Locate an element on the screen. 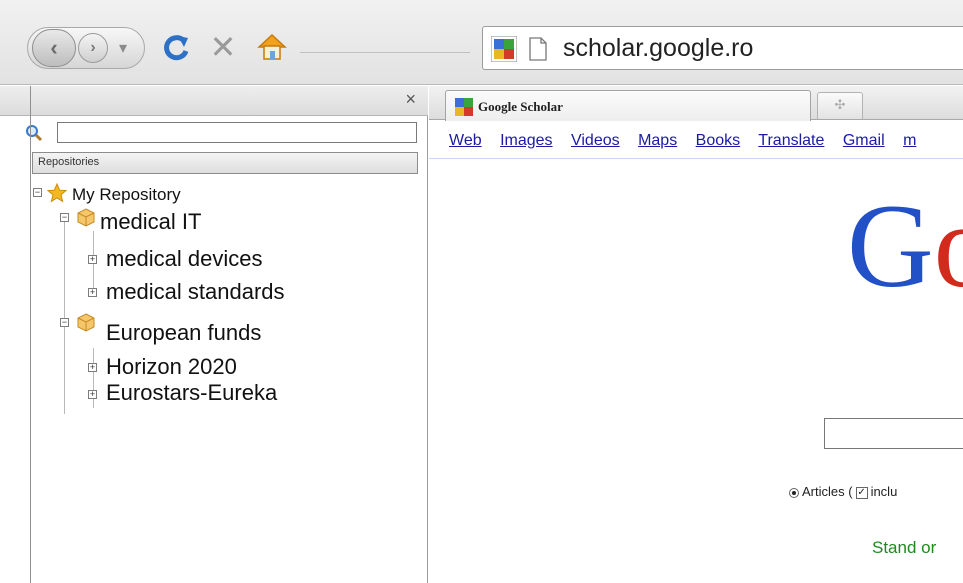  scholar-tagline: Stand or is located at coordinates (904, 547).